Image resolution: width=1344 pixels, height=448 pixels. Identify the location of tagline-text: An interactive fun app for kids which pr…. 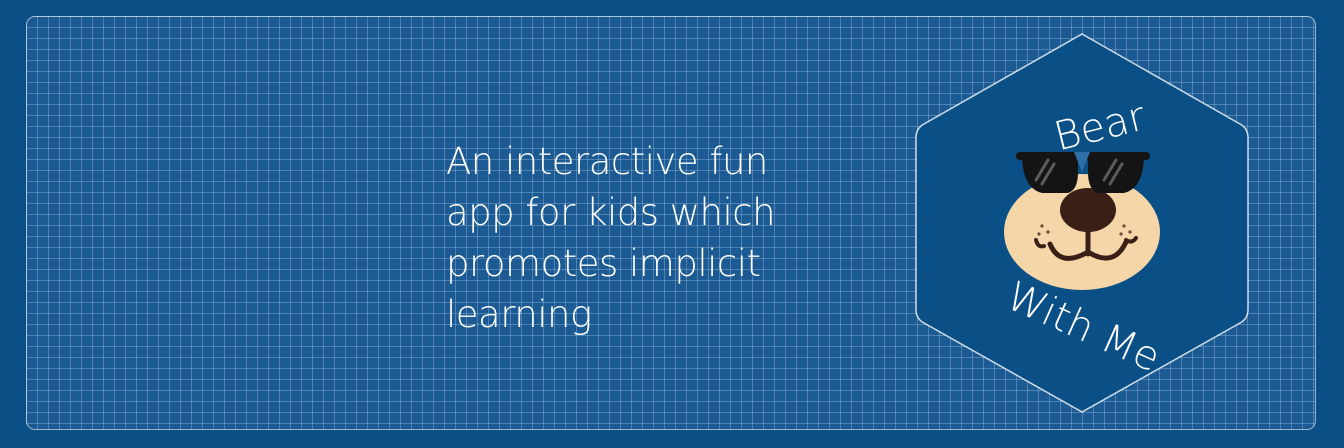
(611, 238).